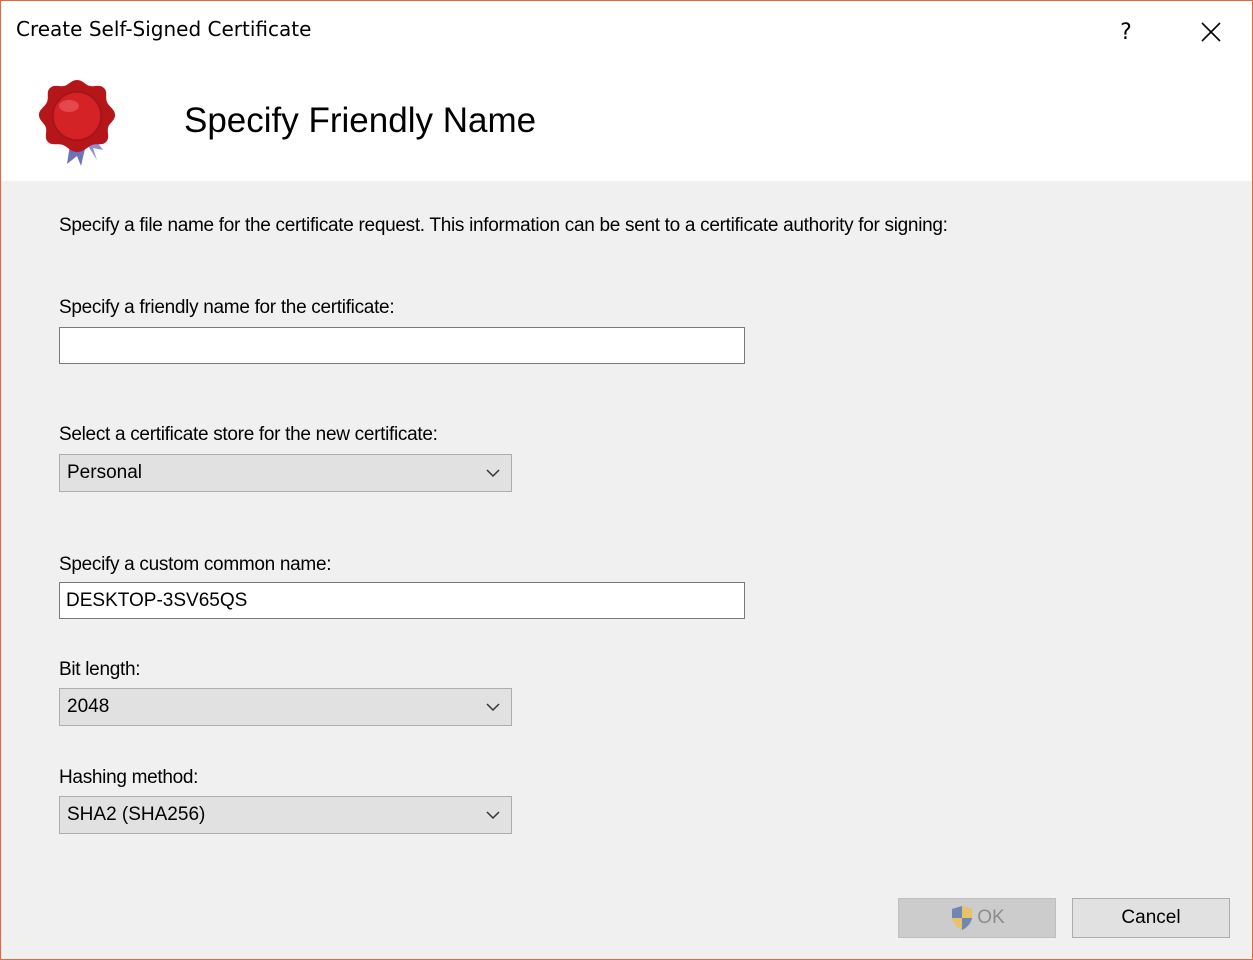  I want to click on hashing-method-label: Hashing method:, so click(129, 777).